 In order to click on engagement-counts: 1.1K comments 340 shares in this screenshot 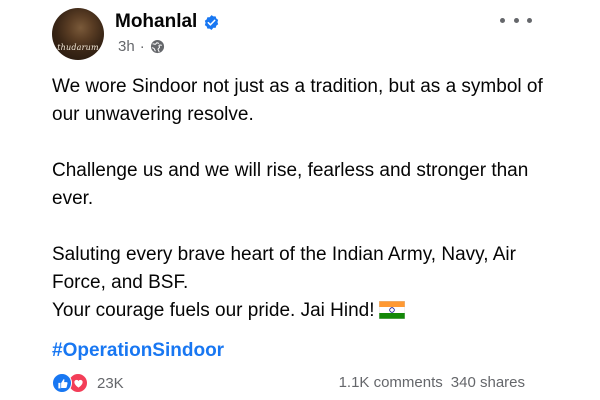, I will do `click(432, 382)`.